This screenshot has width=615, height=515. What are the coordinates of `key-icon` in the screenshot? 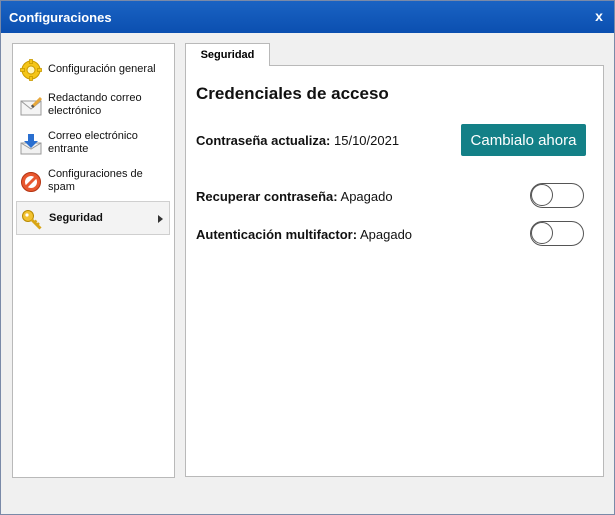 It's located at (32, 220).